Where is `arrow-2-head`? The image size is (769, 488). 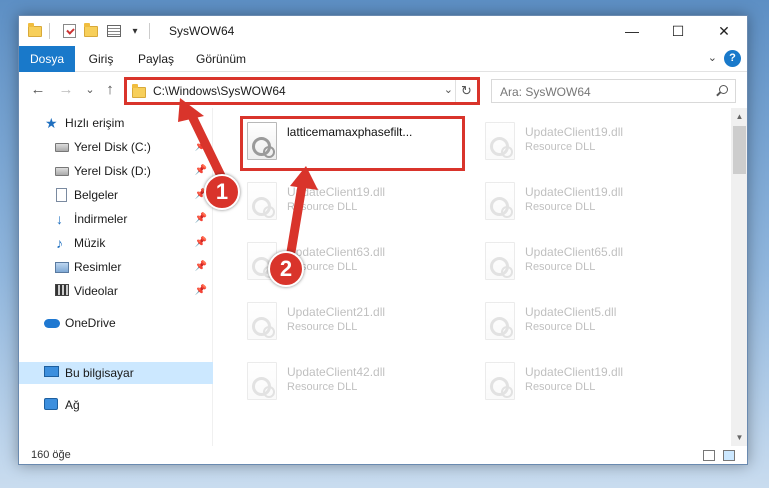
arrow-2-head is located at coordinates (304, 178).